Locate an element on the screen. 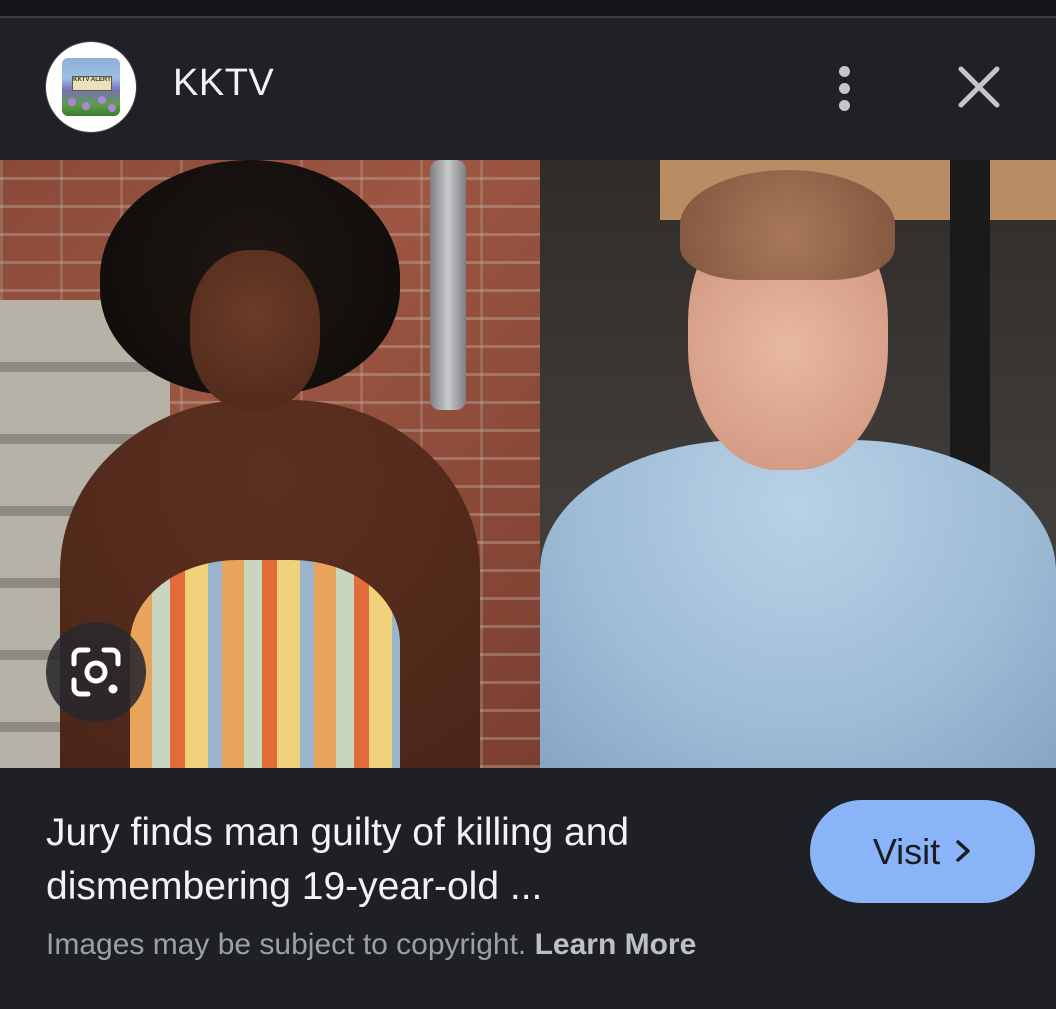 The height and width of the screenshot is (1009, 1056). source-name: KKTV is located at coordinates (224, 83).